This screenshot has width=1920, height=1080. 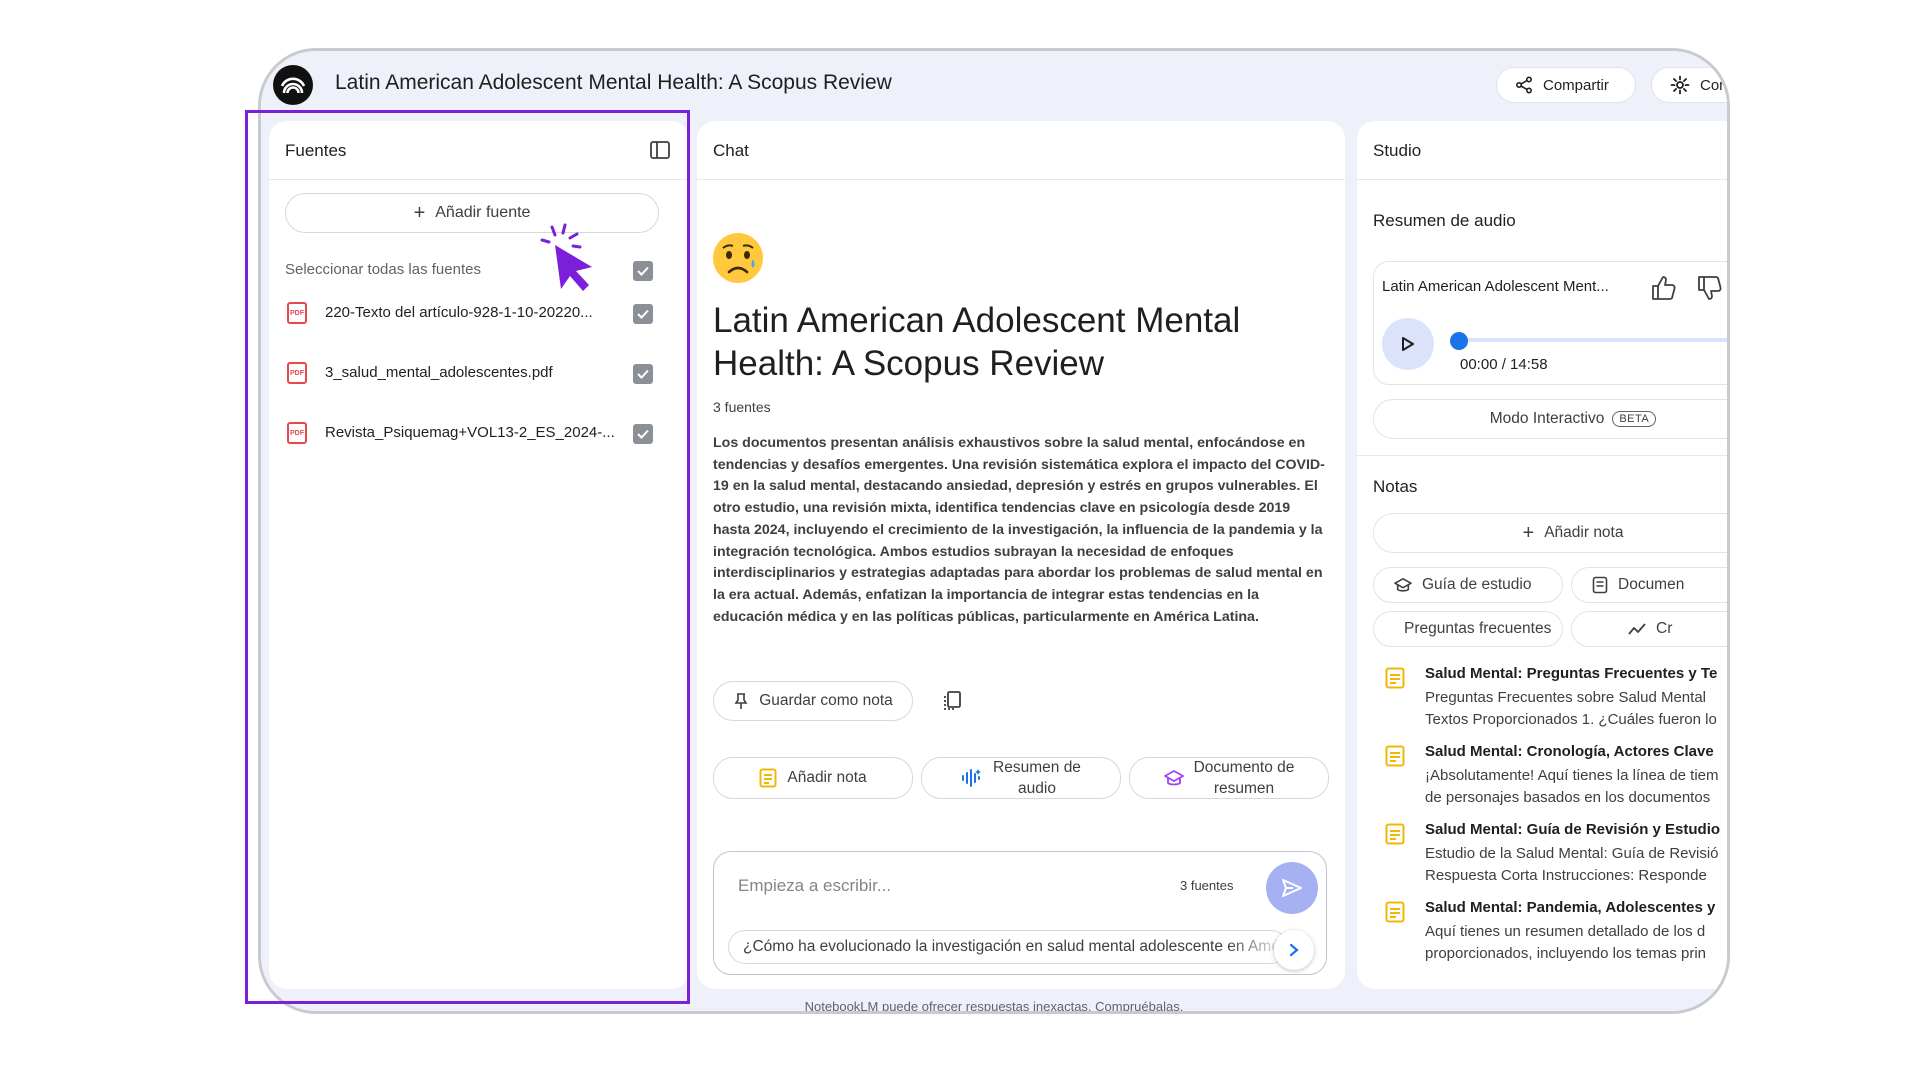 What do you see at coordinates (1649, 629) in the screenshot?
I see `timeline-chip: Cr` at bounding box center [1649, 629].